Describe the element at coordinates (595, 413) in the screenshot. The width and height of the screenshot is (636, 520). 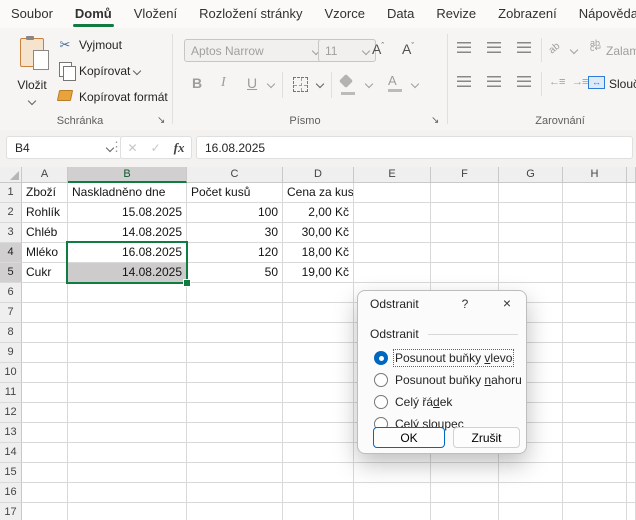
I see `cell-H12` at that location.